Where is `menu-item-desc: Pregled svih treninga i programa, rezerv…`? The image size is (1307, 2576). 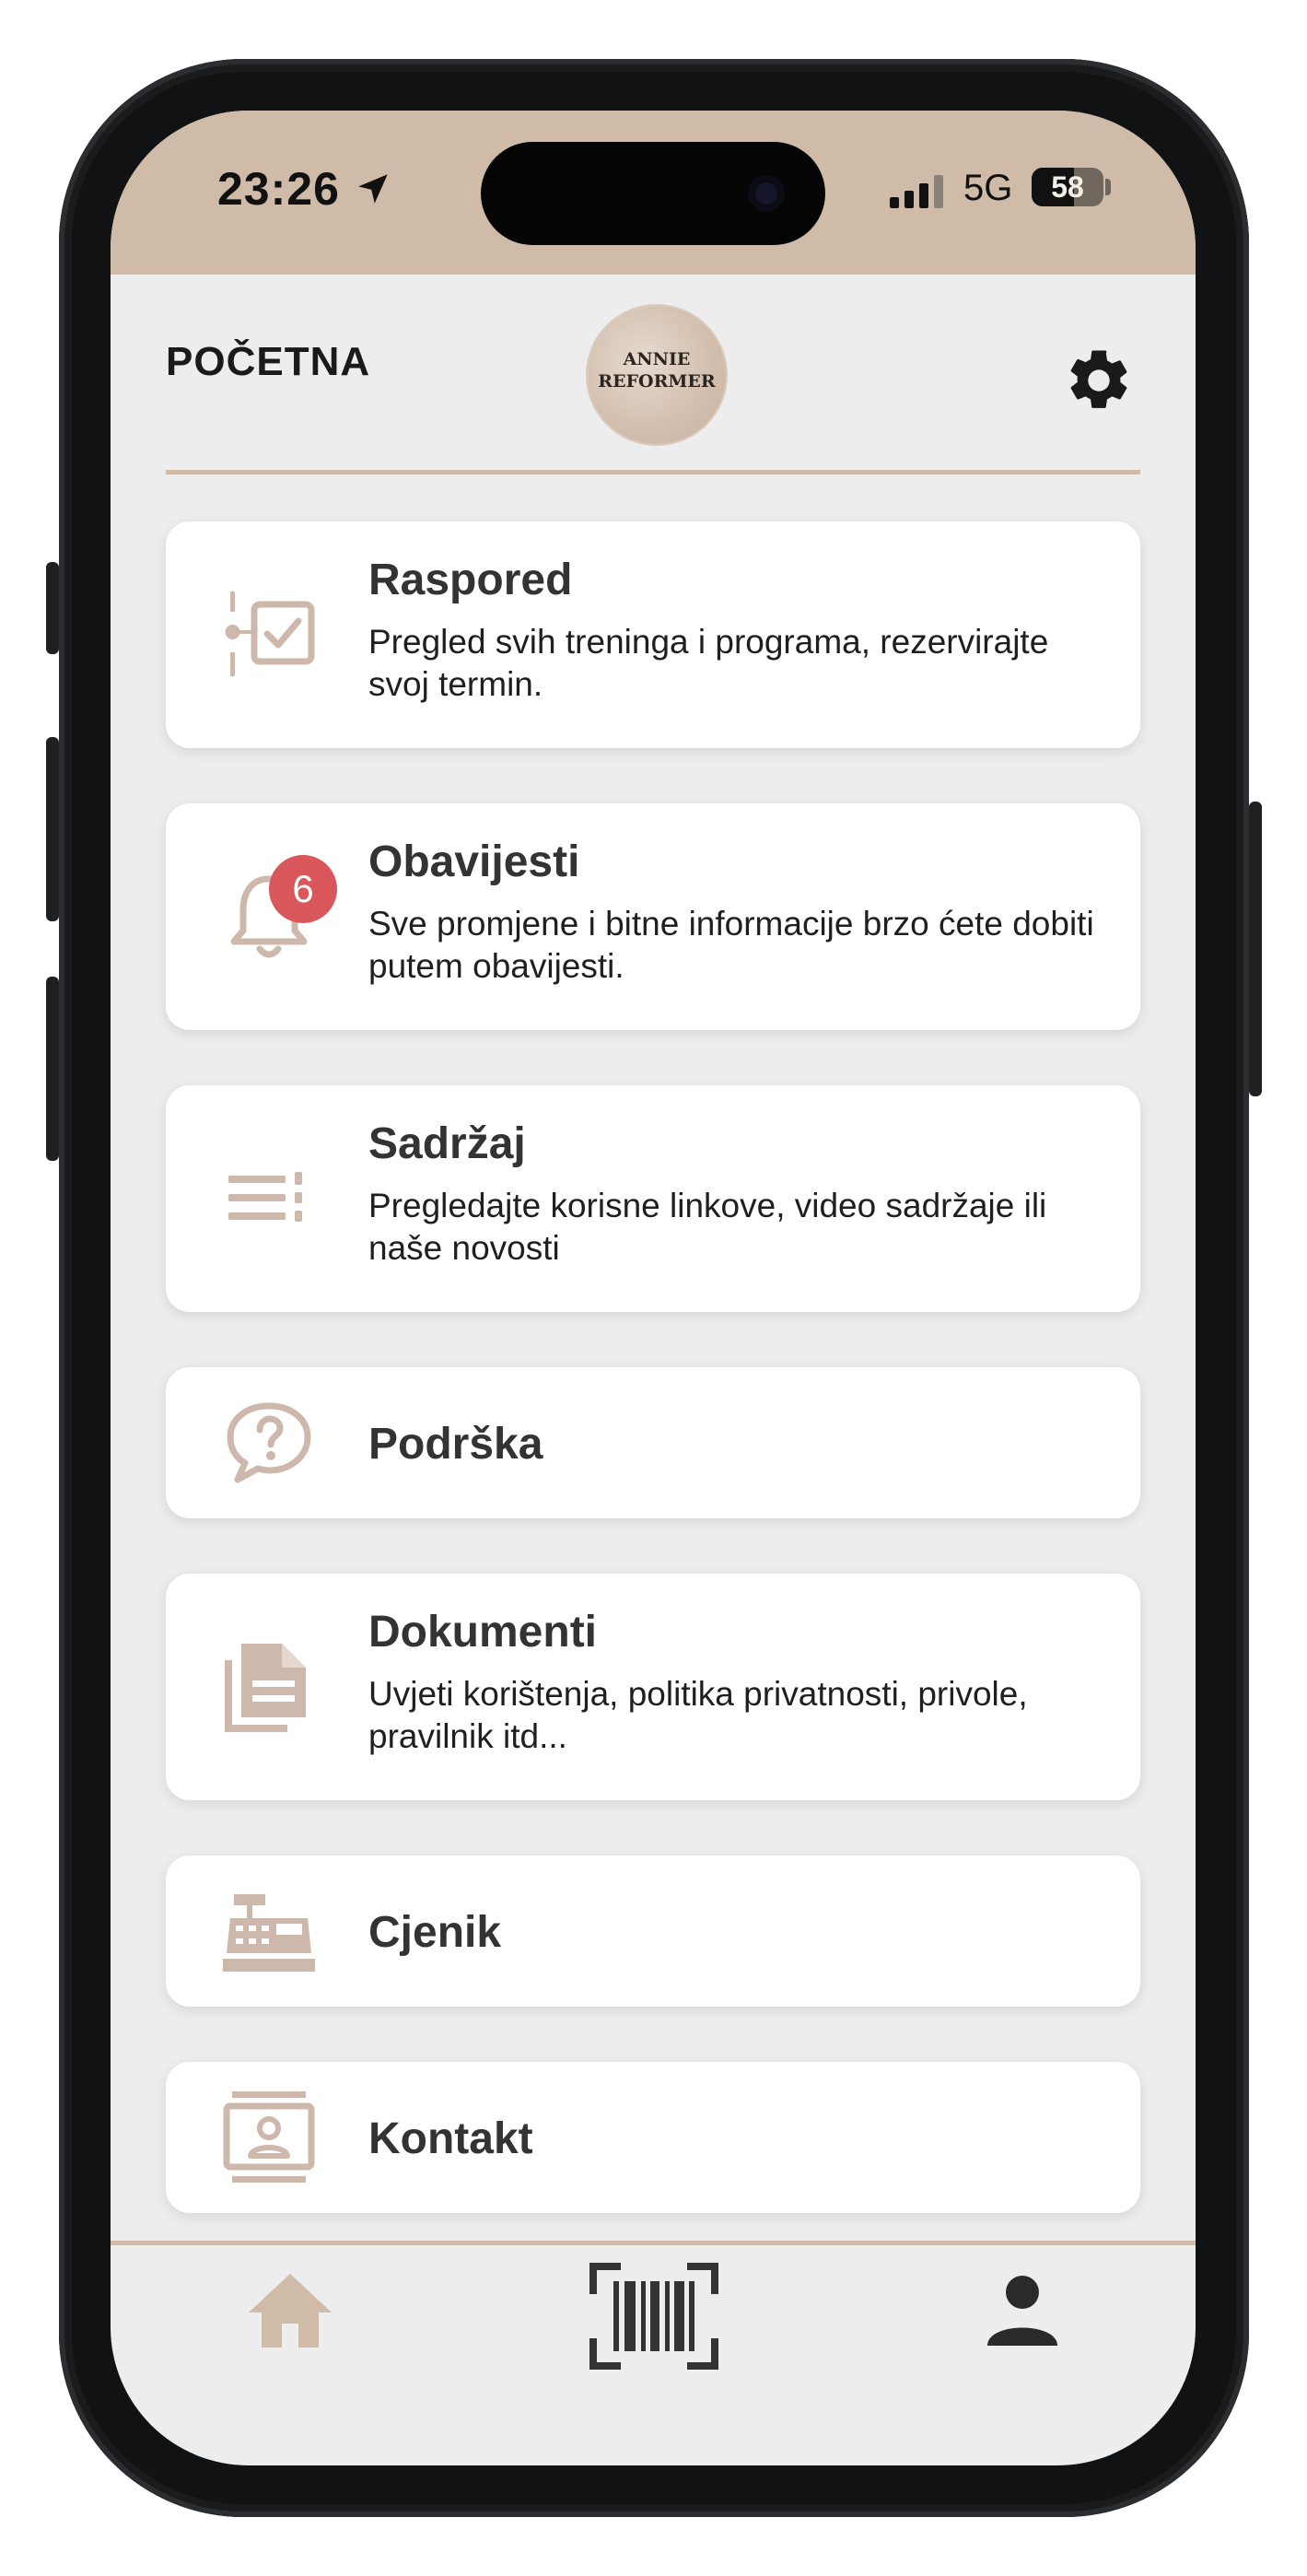 menu-item-desc: Pregled svih treninga i programa, rezerv… is located at coordinates (709, 663).